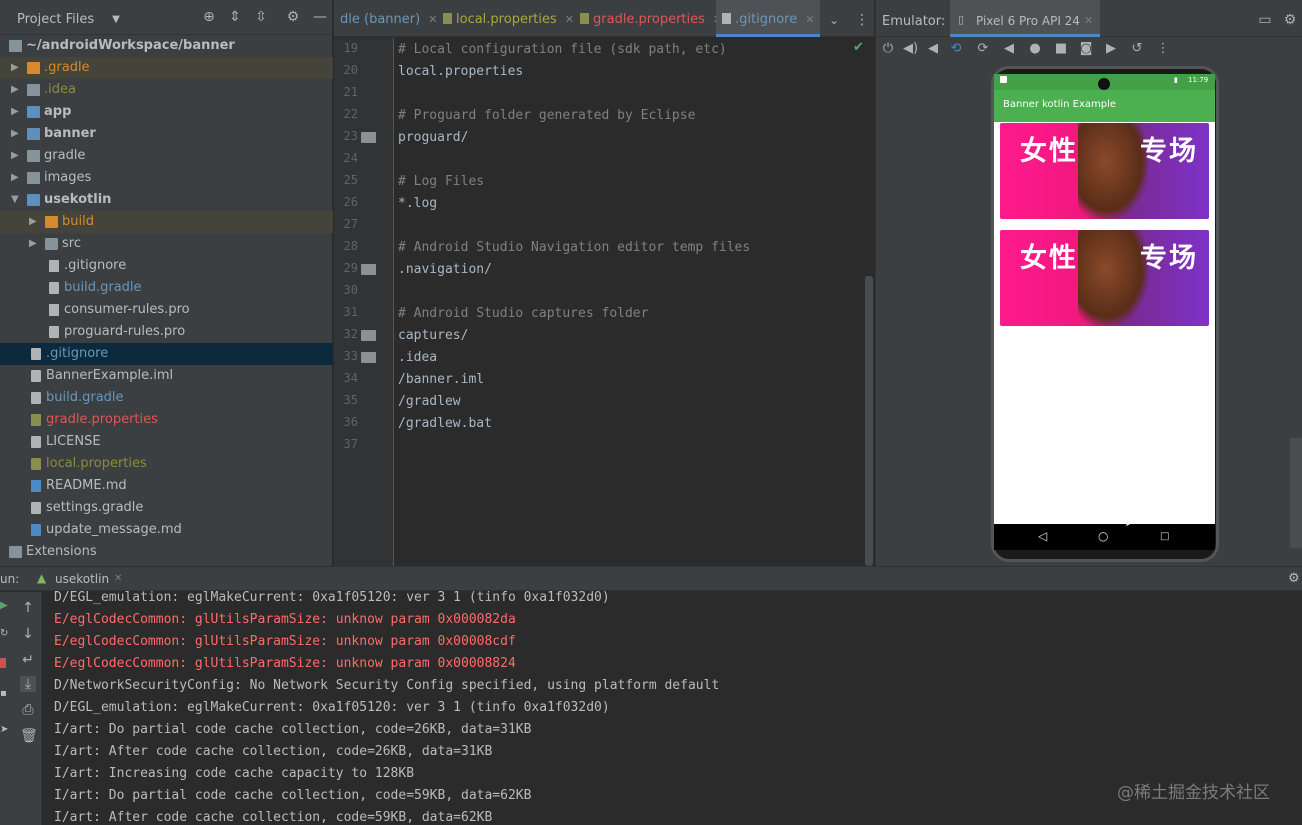  I want to click on tree-item: Extensions, so click(166, 552).